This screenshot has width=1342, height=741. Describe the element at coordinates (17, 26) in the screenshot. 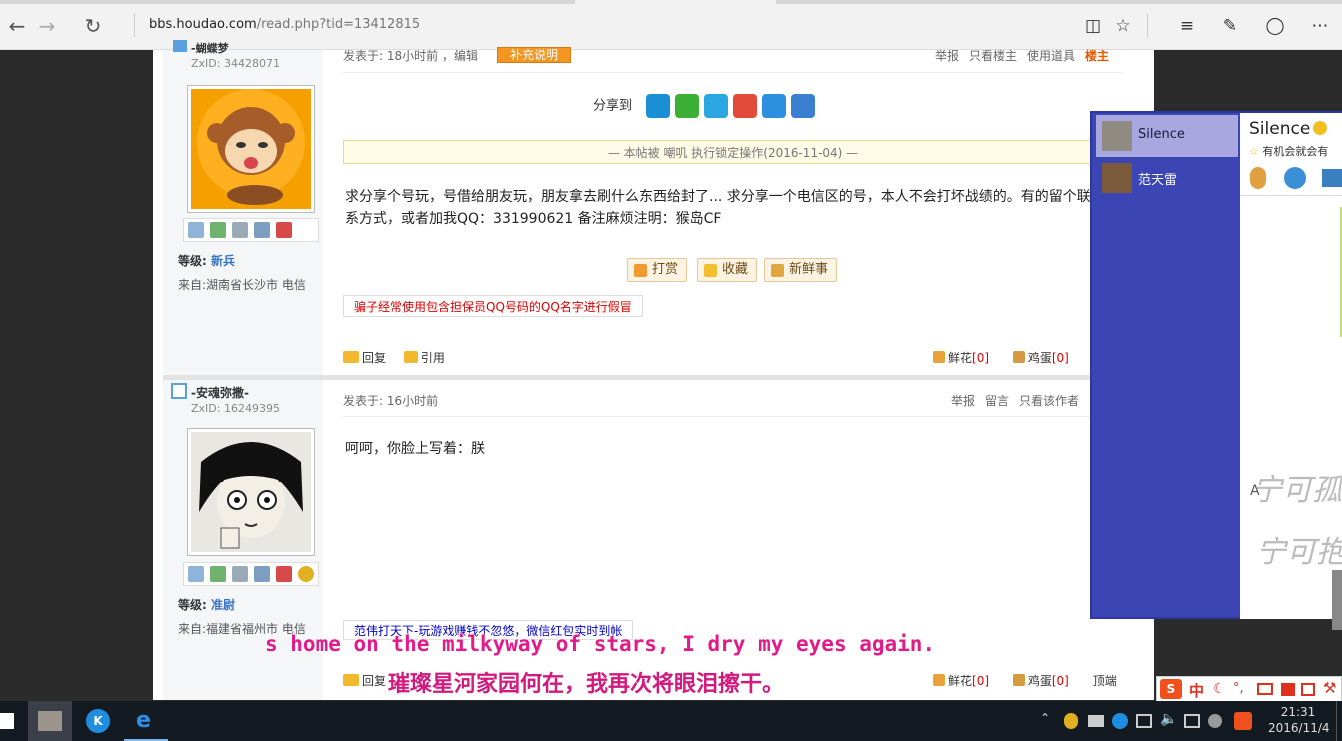

I see `back-arrow-icon: ←` at that location.